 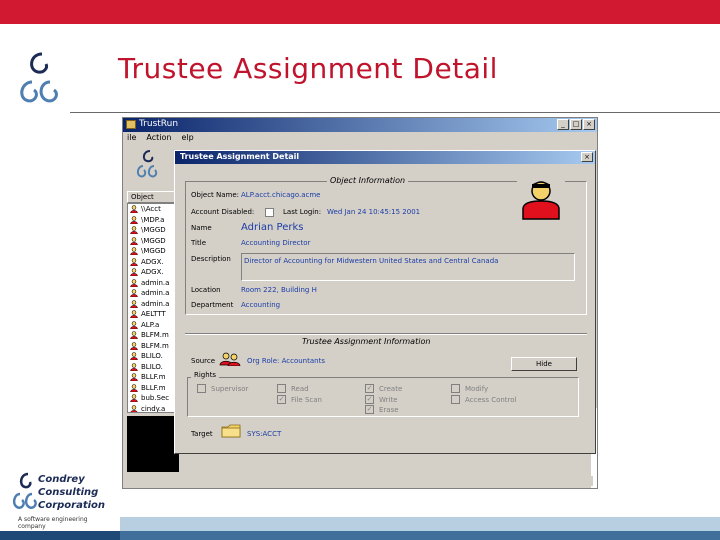 What do you see at coordinates (366, 341) in the screenshot?
I see `trustee-info-caption: Trustee Assignment Information` at bounding box center [366, 341].